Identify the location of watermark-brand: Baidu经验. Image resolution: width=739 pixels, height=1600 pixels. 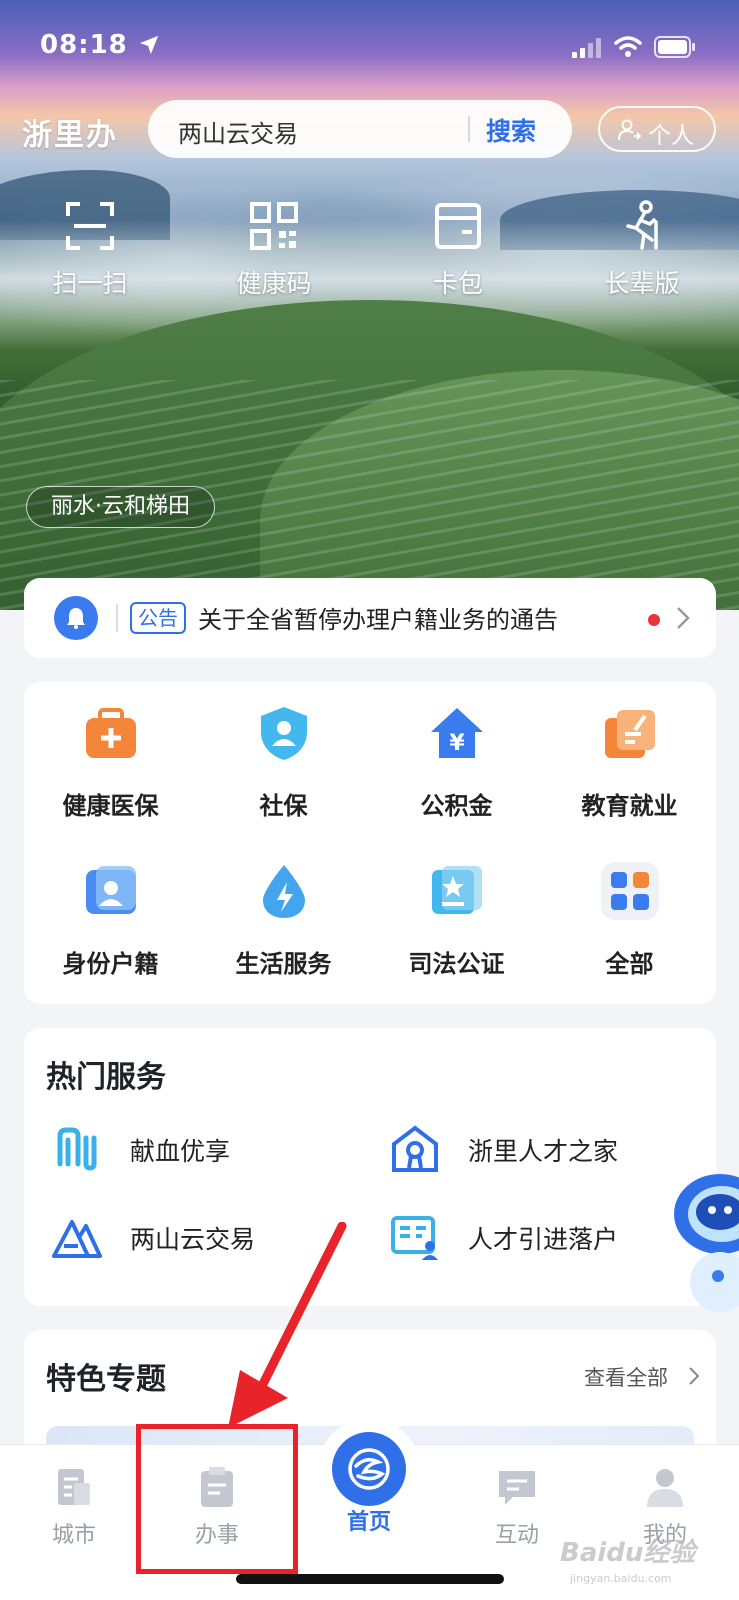
(628, 1553).